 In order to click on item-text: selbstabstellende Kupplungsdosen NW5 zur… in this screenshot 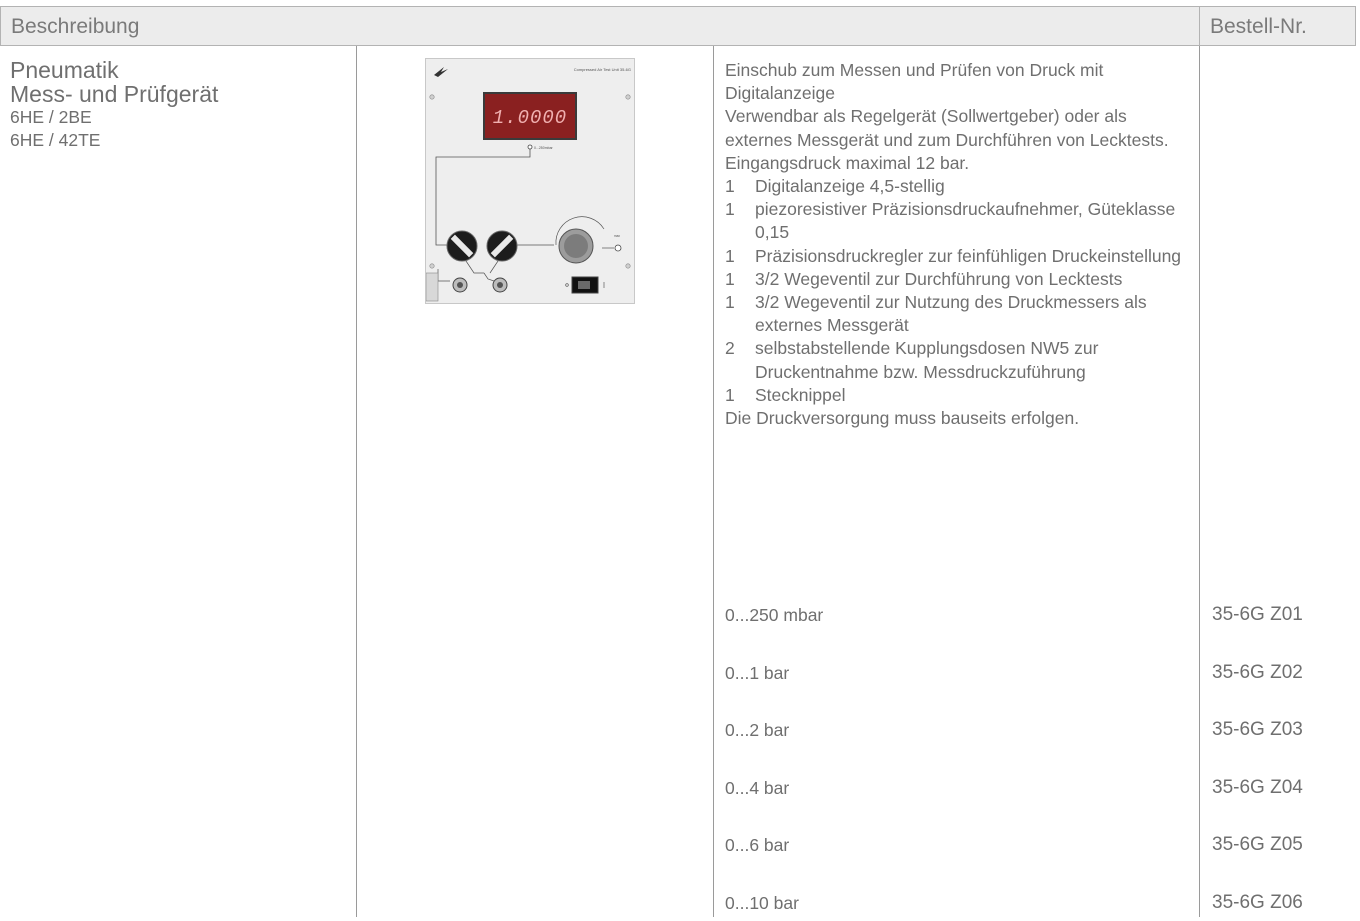, I will do `click(927, 360)`.